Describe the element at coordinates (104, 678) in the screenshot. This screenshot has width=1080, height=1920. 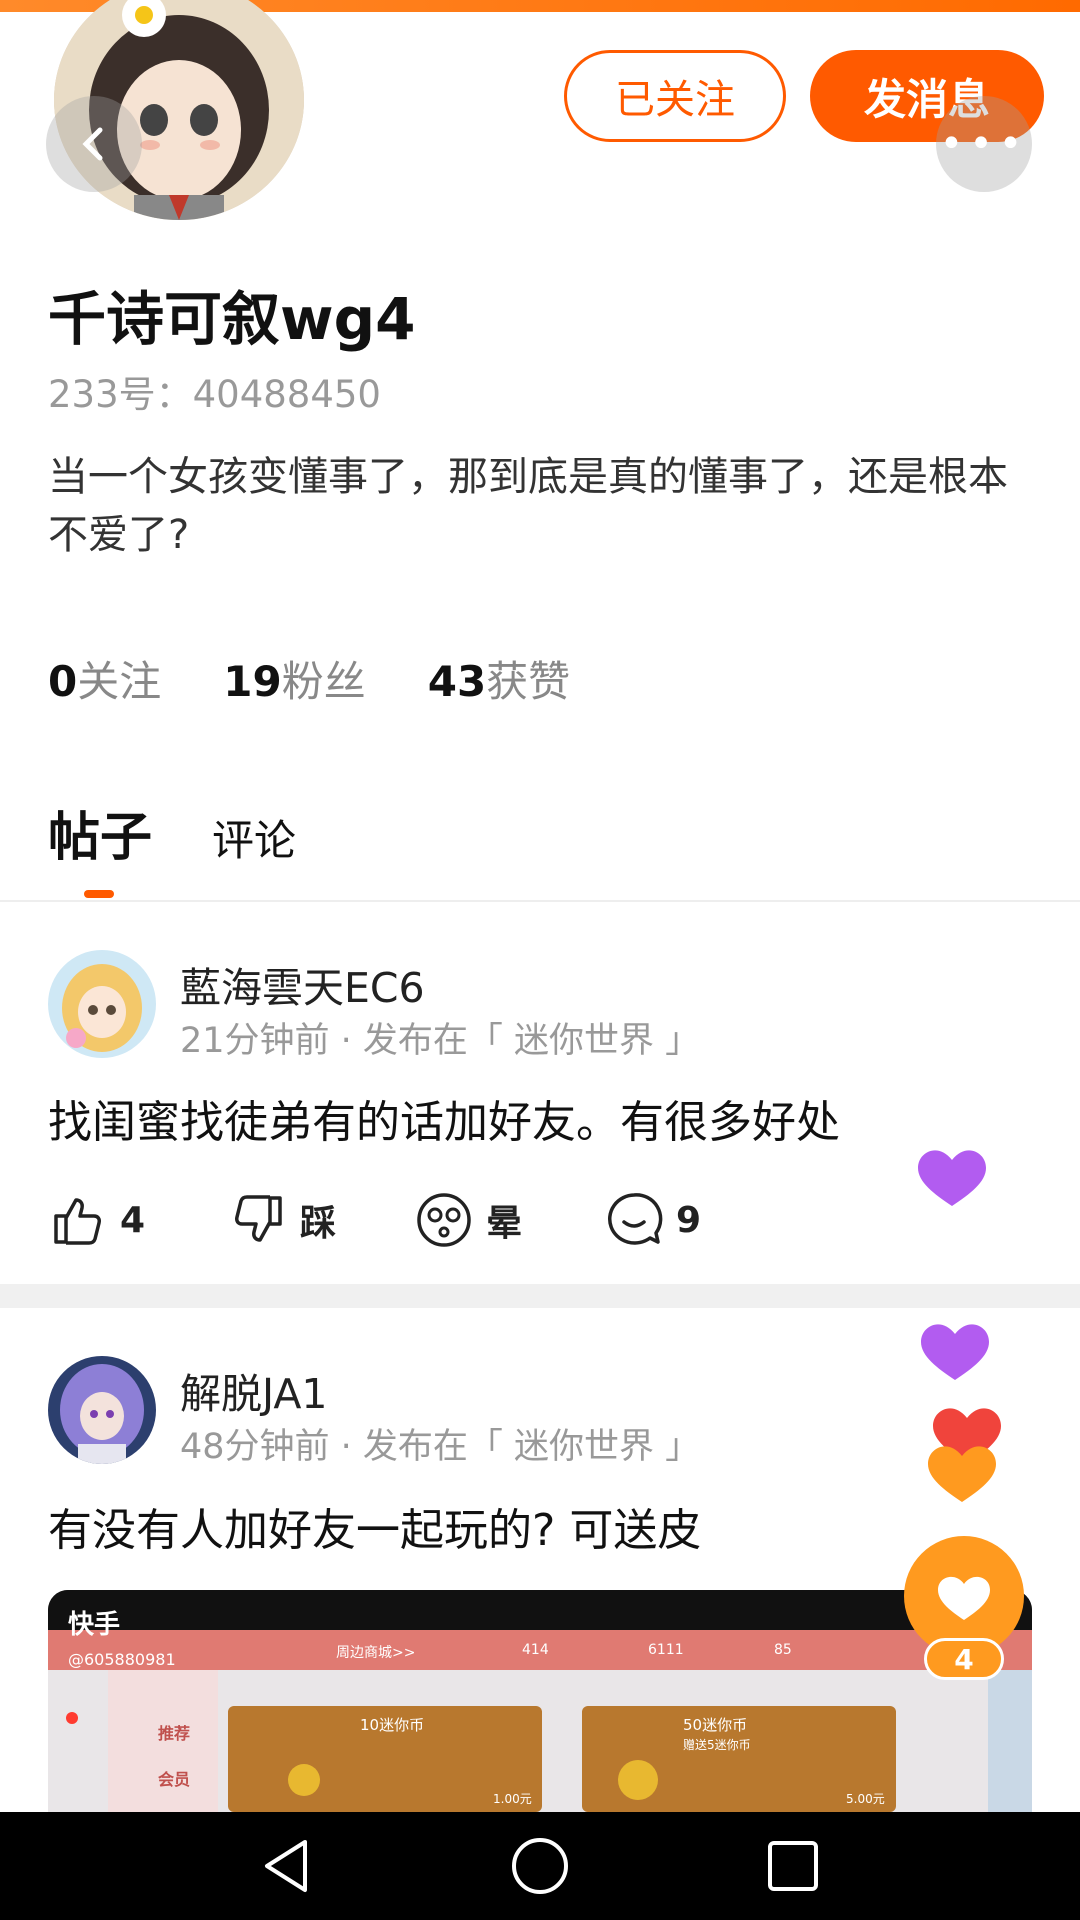
I see `stat-following: 0关注` at that location.